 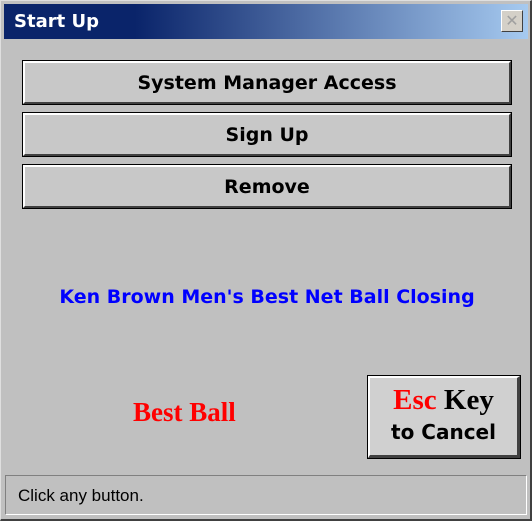 I want to click on window-title: Start Up, so click(x=56, y=21).